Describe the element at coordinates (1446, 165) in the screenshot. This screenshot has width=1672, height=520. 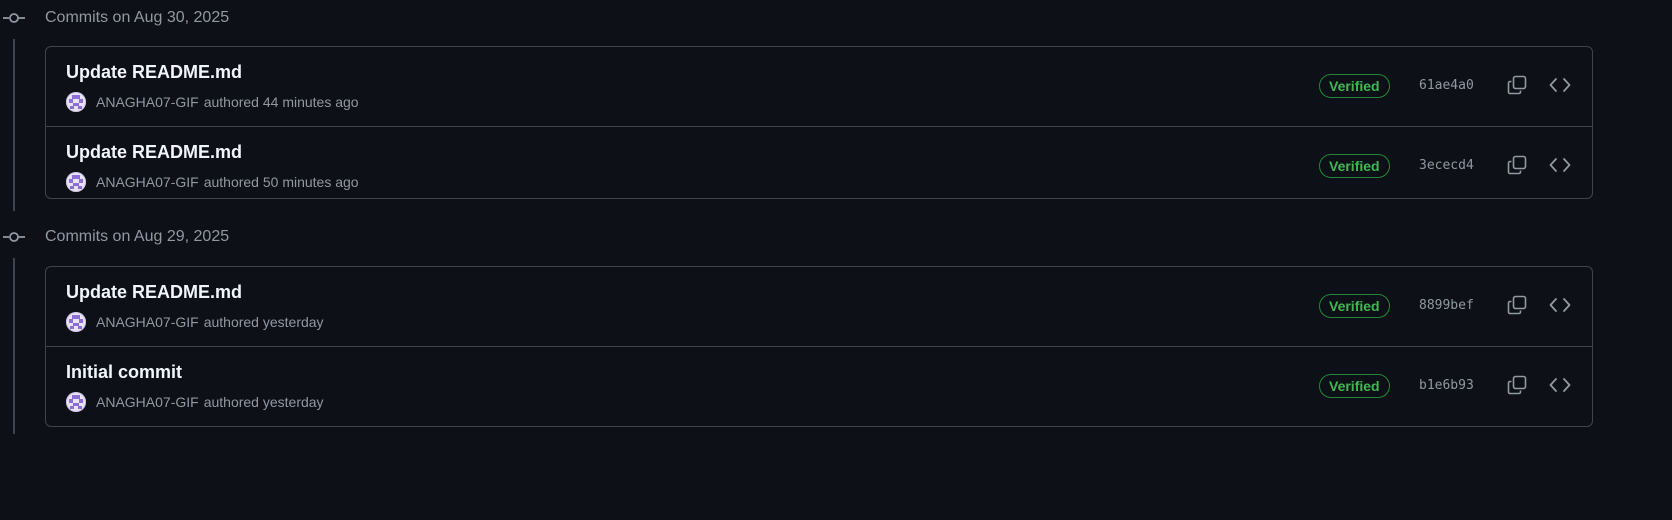
I see `commit-sha-link: 3ececd4` at that location.